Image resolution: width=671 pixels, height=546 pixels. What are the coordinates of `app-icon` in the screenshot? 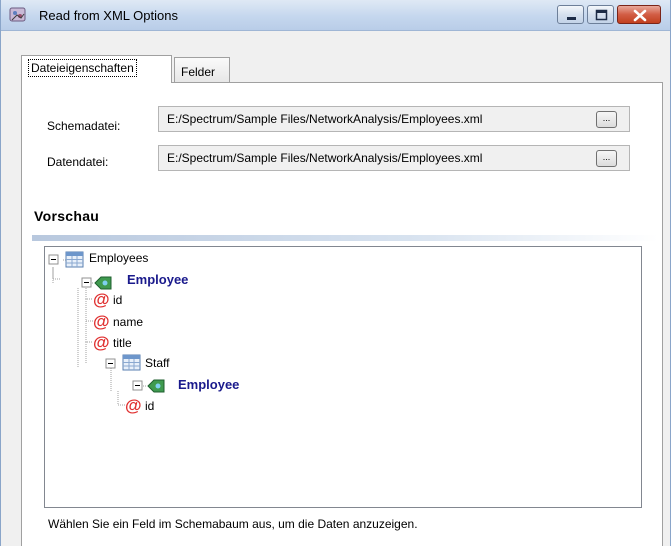 It's located at (17, 14).